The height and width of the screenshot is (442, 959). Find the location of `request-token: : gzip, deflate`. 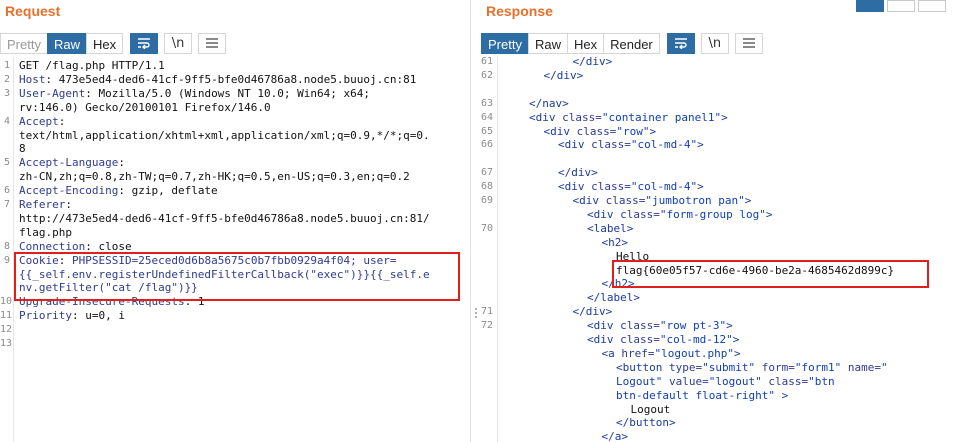

request-token: : gzip, deflate is located at coordinates (168, 191).